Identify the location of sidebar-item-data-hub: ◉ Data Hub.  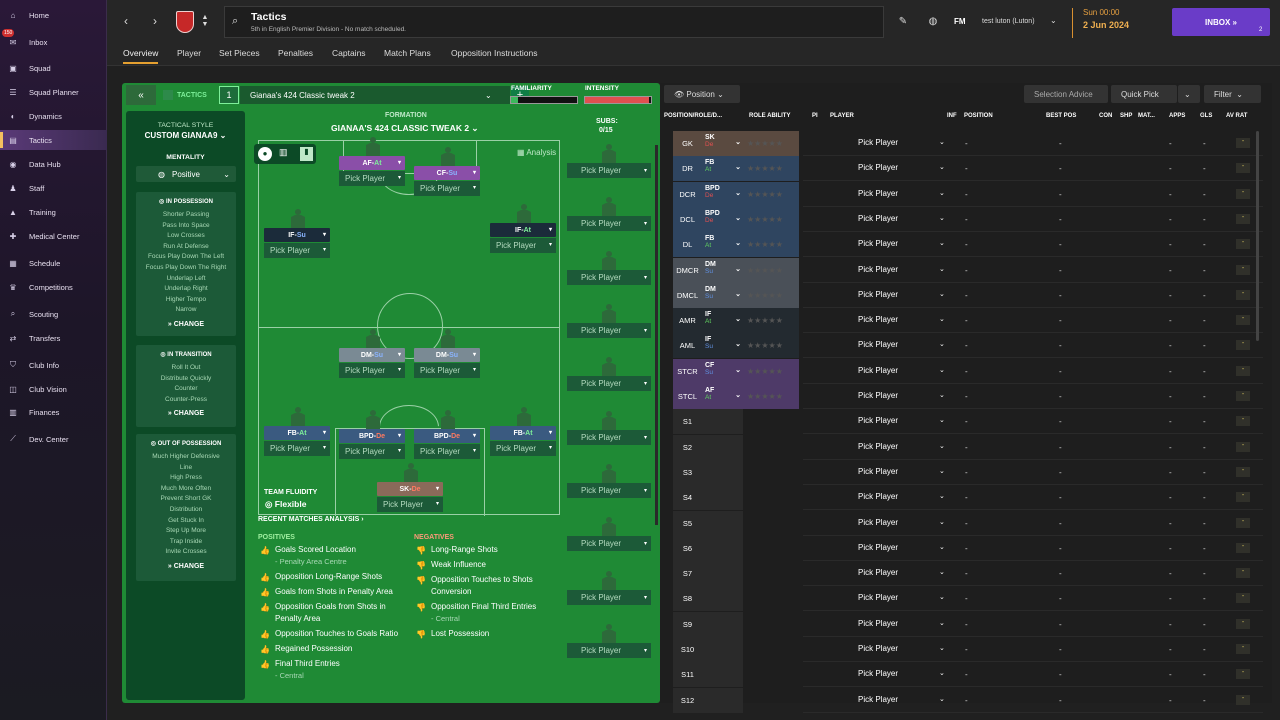
(53, 164).